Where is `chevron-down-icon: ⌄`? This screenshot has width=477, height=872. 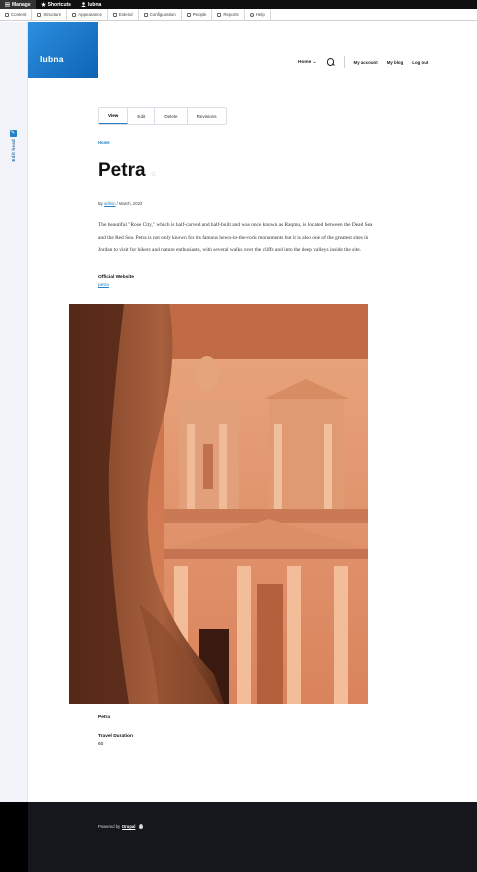
chevron-down-icon: ⌄ is located at coordinates (314, 62).